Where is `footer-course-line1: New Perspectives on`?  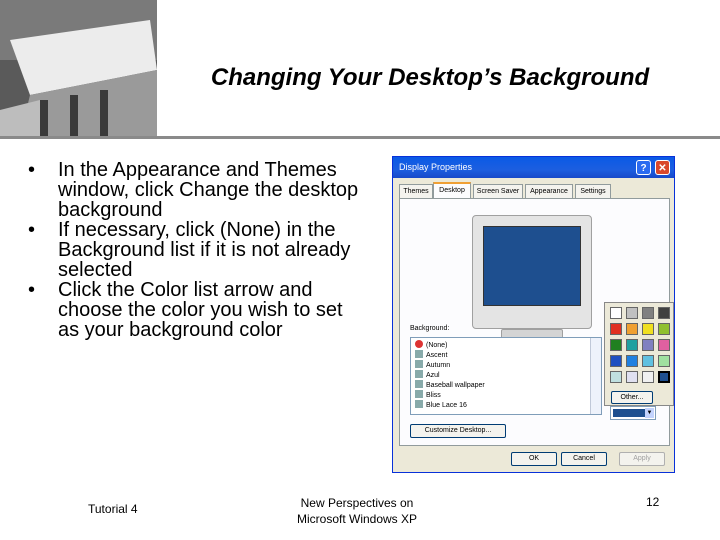
footer-course-line1: New Perspectives on is located at coordinates (357, 503).